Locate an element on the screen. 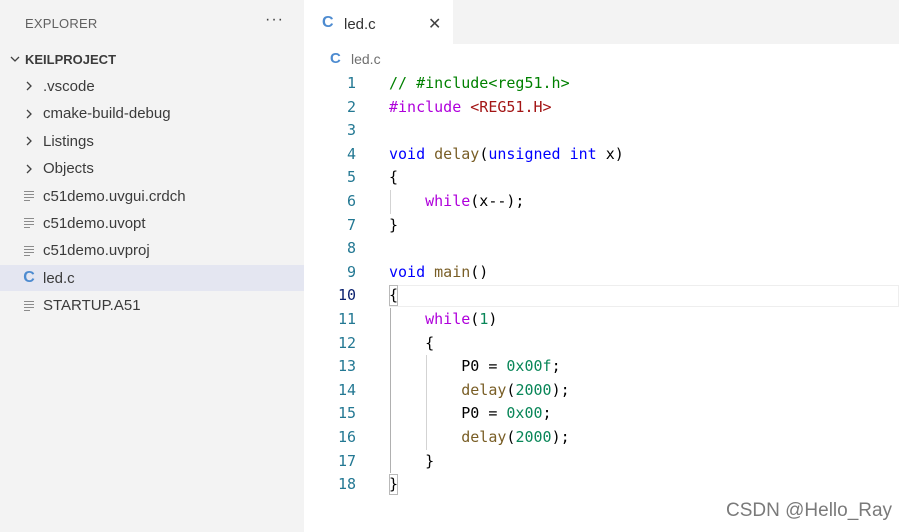  line-number: 4 is located at coordinates (351, 153).